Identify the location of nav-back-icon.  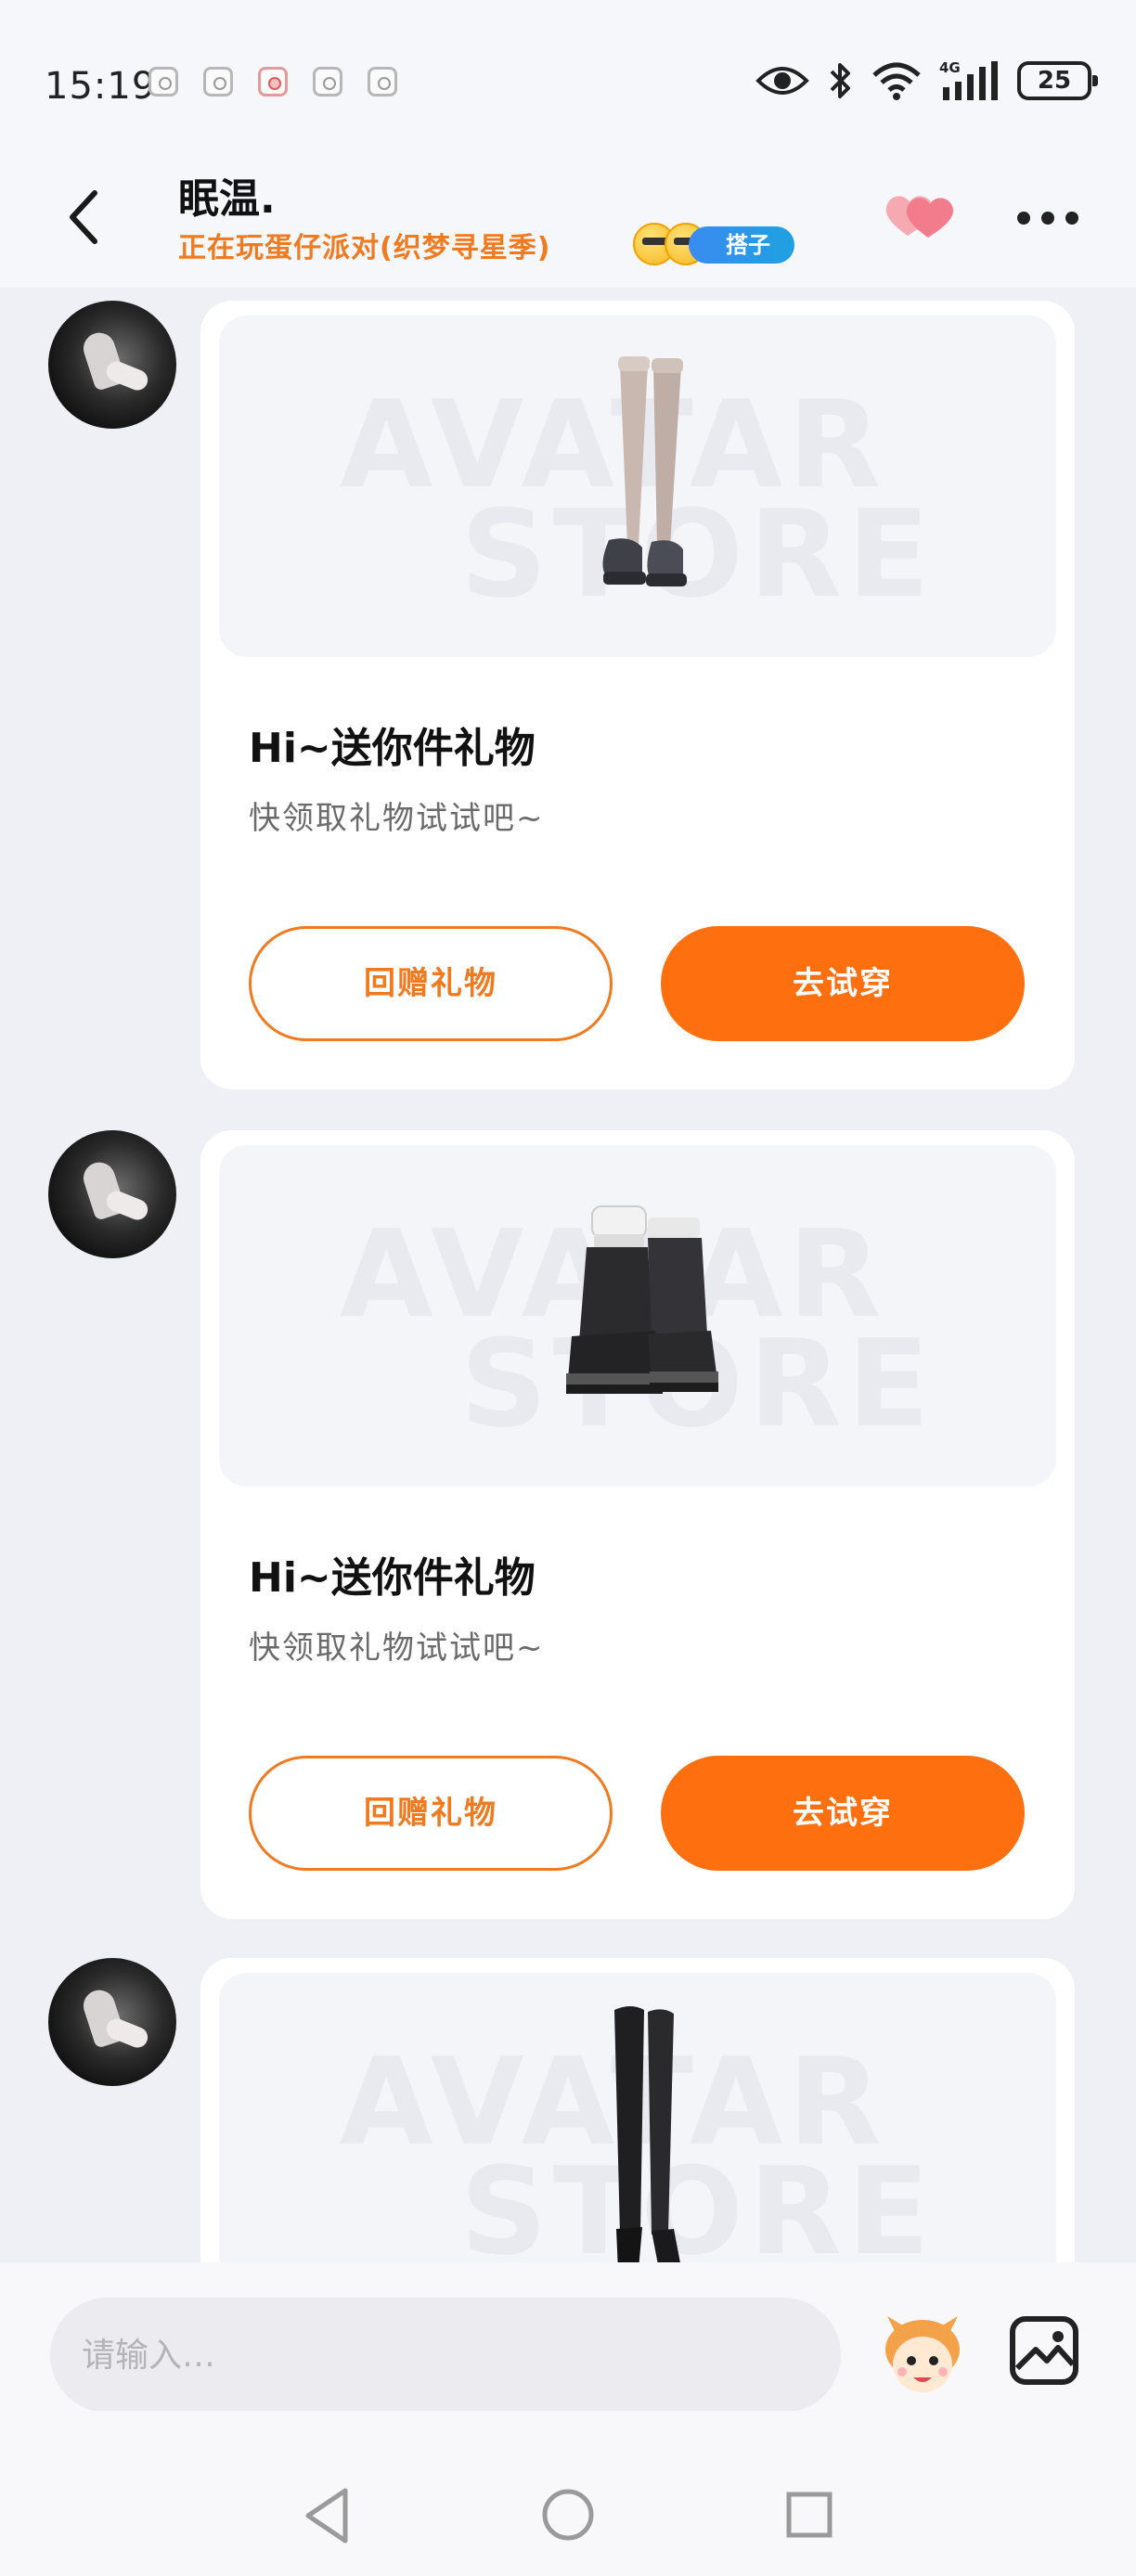
(327, 2515).